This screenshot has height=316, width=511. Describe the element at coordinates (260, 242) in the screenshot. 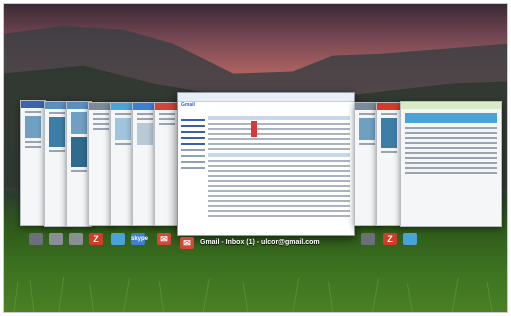

I see `active-tab-title: Gmail - Inbox (1) - ulcor@gmail.com` at that location.